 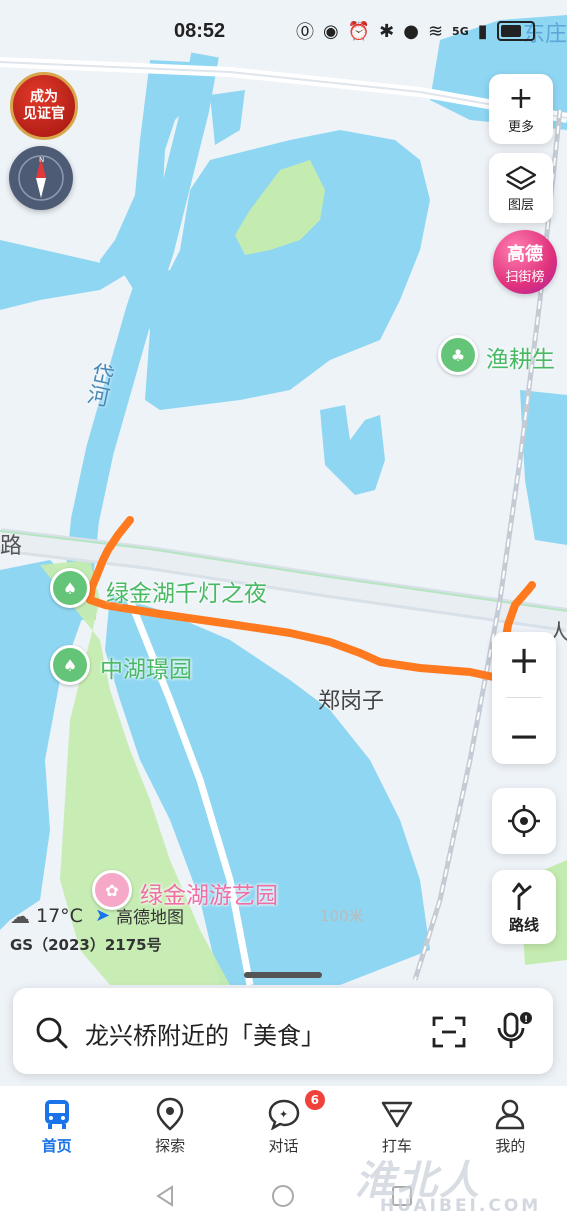 What do you see at coordinates (44, 114) in the screenshot?
I see `badge-line-2: 见证官` at bounding box center [44, 114].